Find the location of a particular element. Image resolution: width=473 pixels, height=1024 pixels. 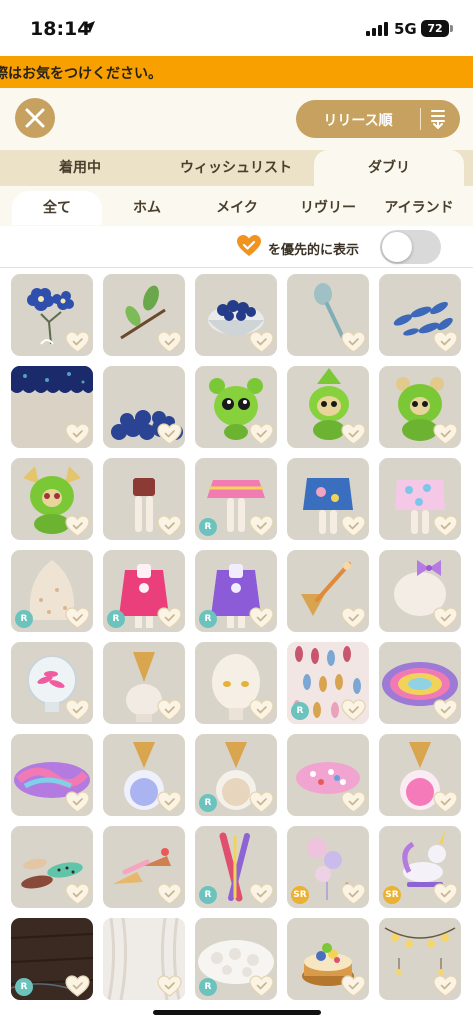

status-bar: 18:14 5G 72 is located at coordinates (236, 28).